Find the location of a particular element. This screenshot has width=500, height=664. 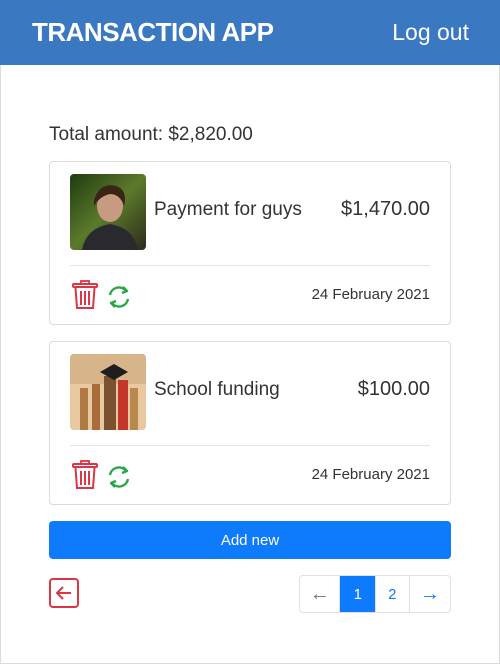

navbar: TRANSACTION APP Log out is located at coordinates (250, 32).